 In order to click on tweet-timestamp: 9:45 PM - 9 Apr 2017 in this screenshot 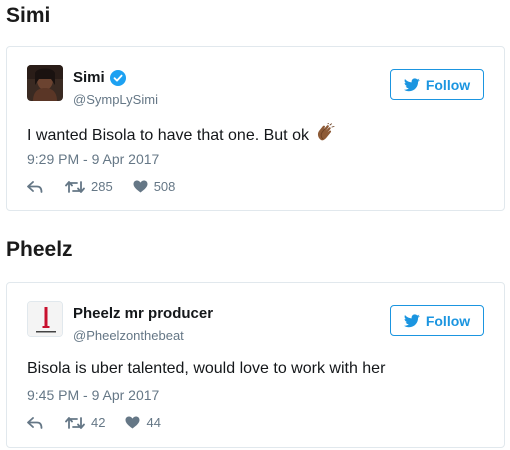, I will do `click(93, 395)`.